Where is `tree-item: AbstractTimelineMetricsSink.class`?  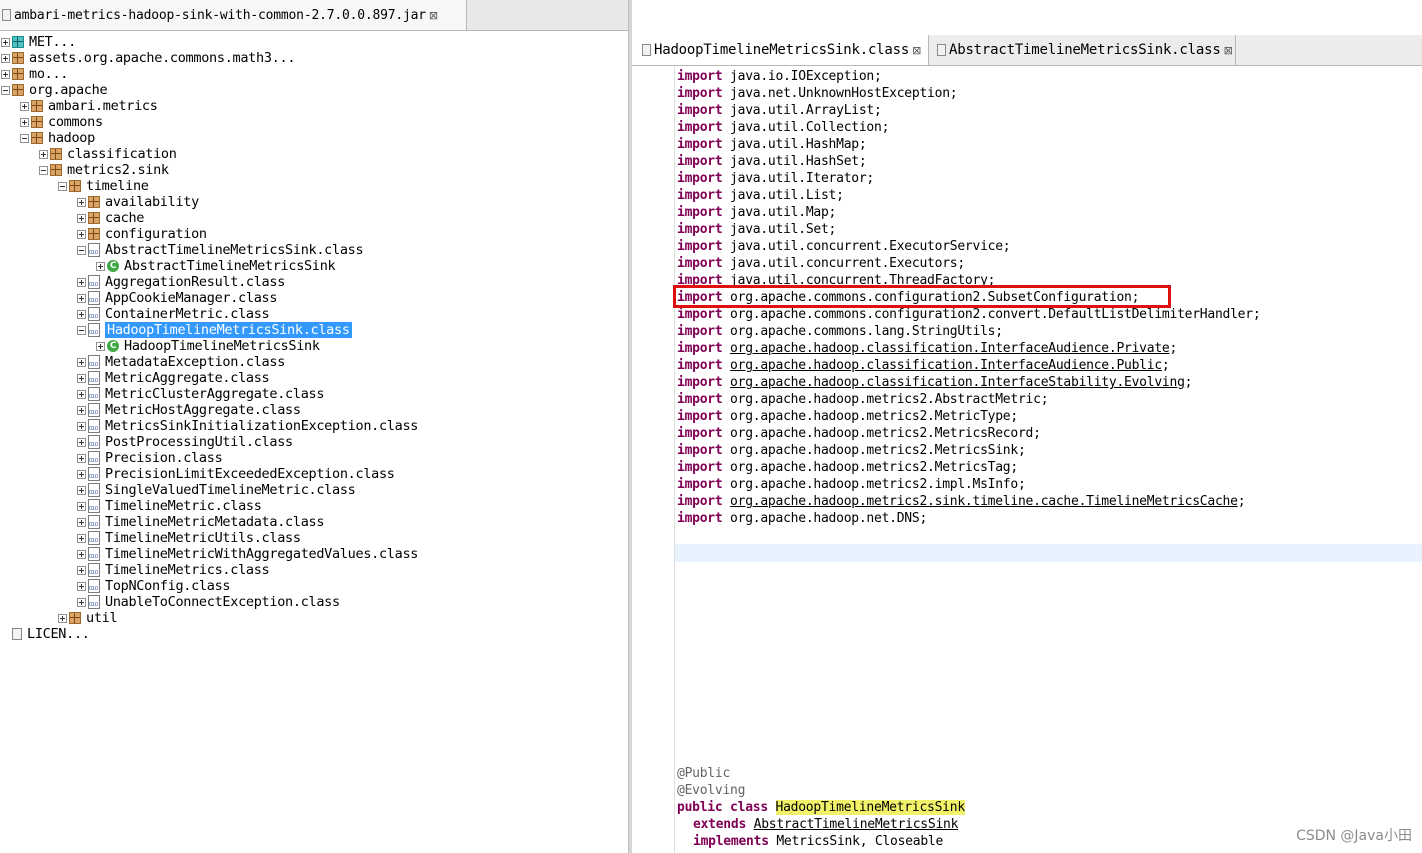 tree-item: AbstractTimelineMetricsSink.class is located at coordinates (220, 250).